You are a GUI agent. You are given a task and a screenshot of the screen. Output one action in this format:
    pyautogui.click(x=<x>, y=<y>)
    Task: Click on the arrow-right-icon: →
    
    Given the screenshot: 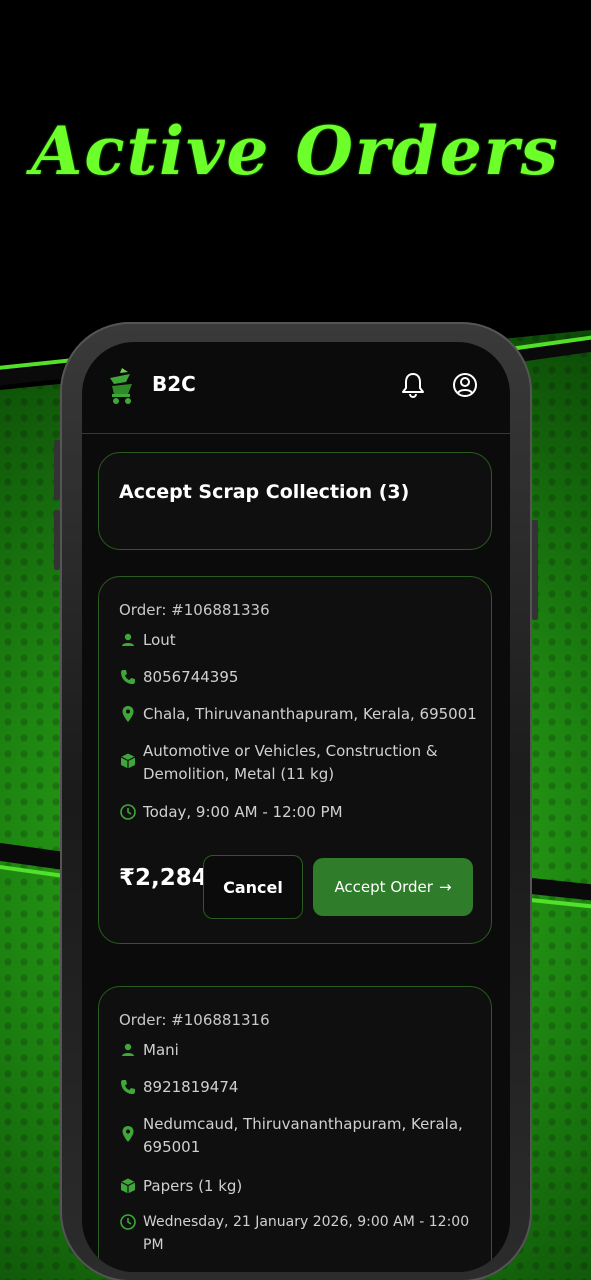 What is the action you would take?
    pyautogui.click(x=445, y=887)
    